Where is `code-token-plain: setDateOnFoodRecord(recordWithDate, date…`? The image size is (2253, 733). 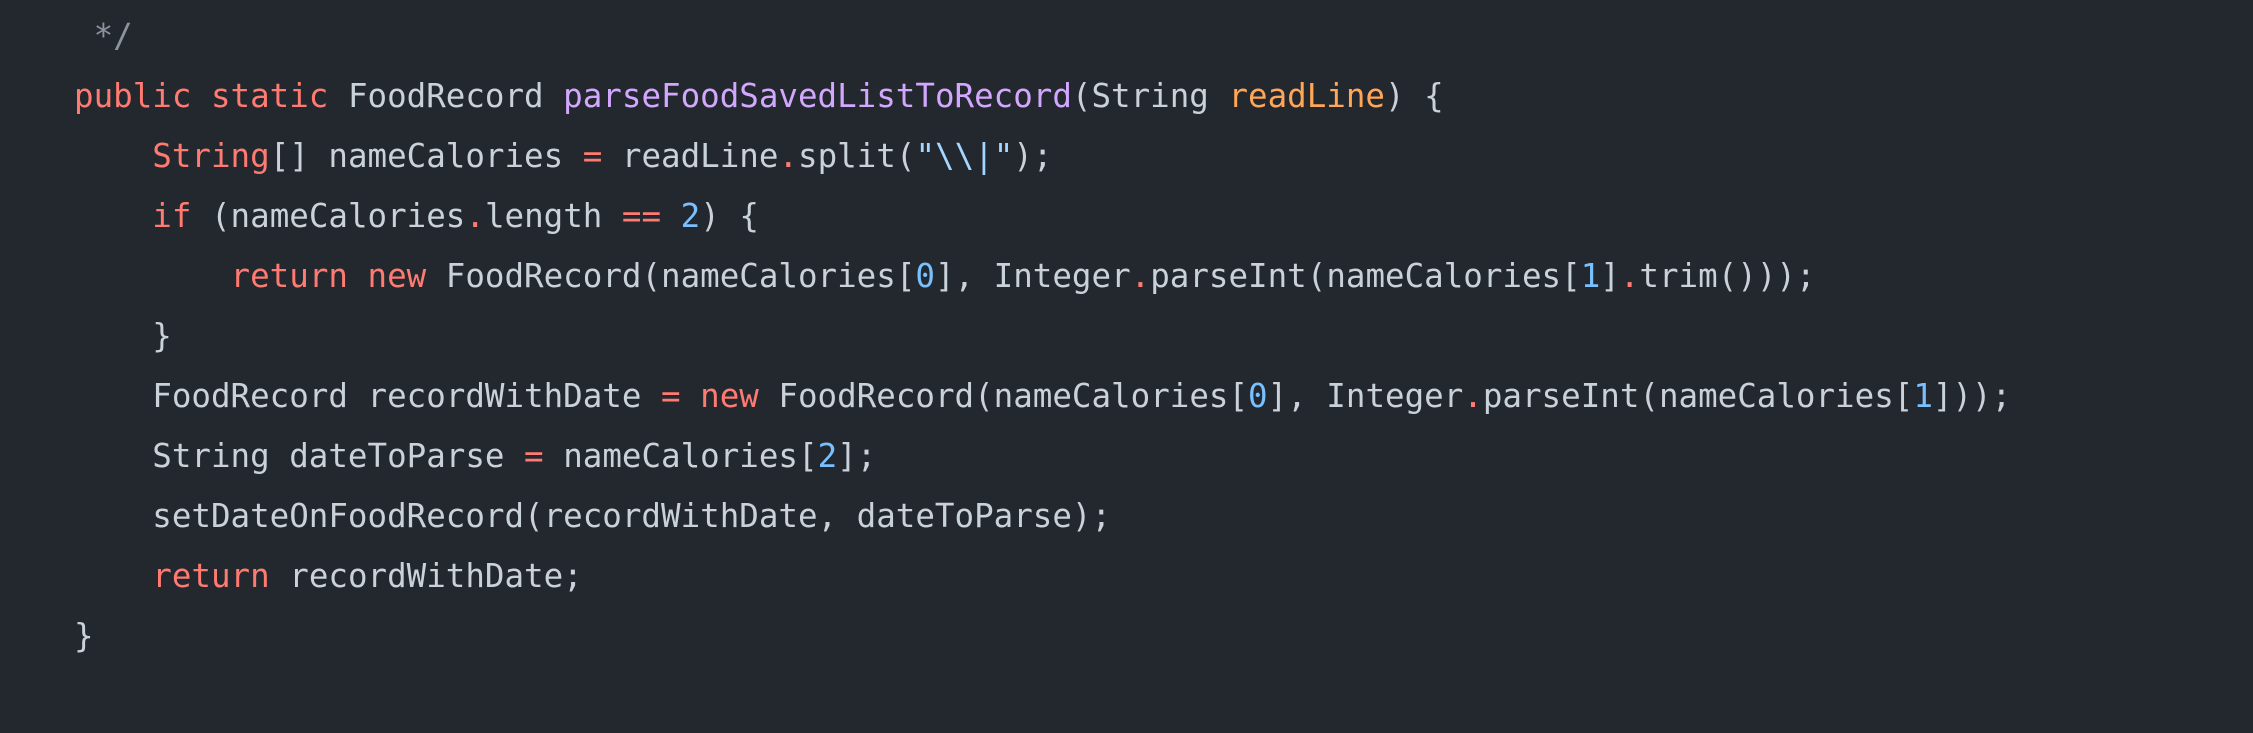 code-token-plain: setDateOnFoodRecord(recordWithDate, date… is located at coordinates (593, 516).